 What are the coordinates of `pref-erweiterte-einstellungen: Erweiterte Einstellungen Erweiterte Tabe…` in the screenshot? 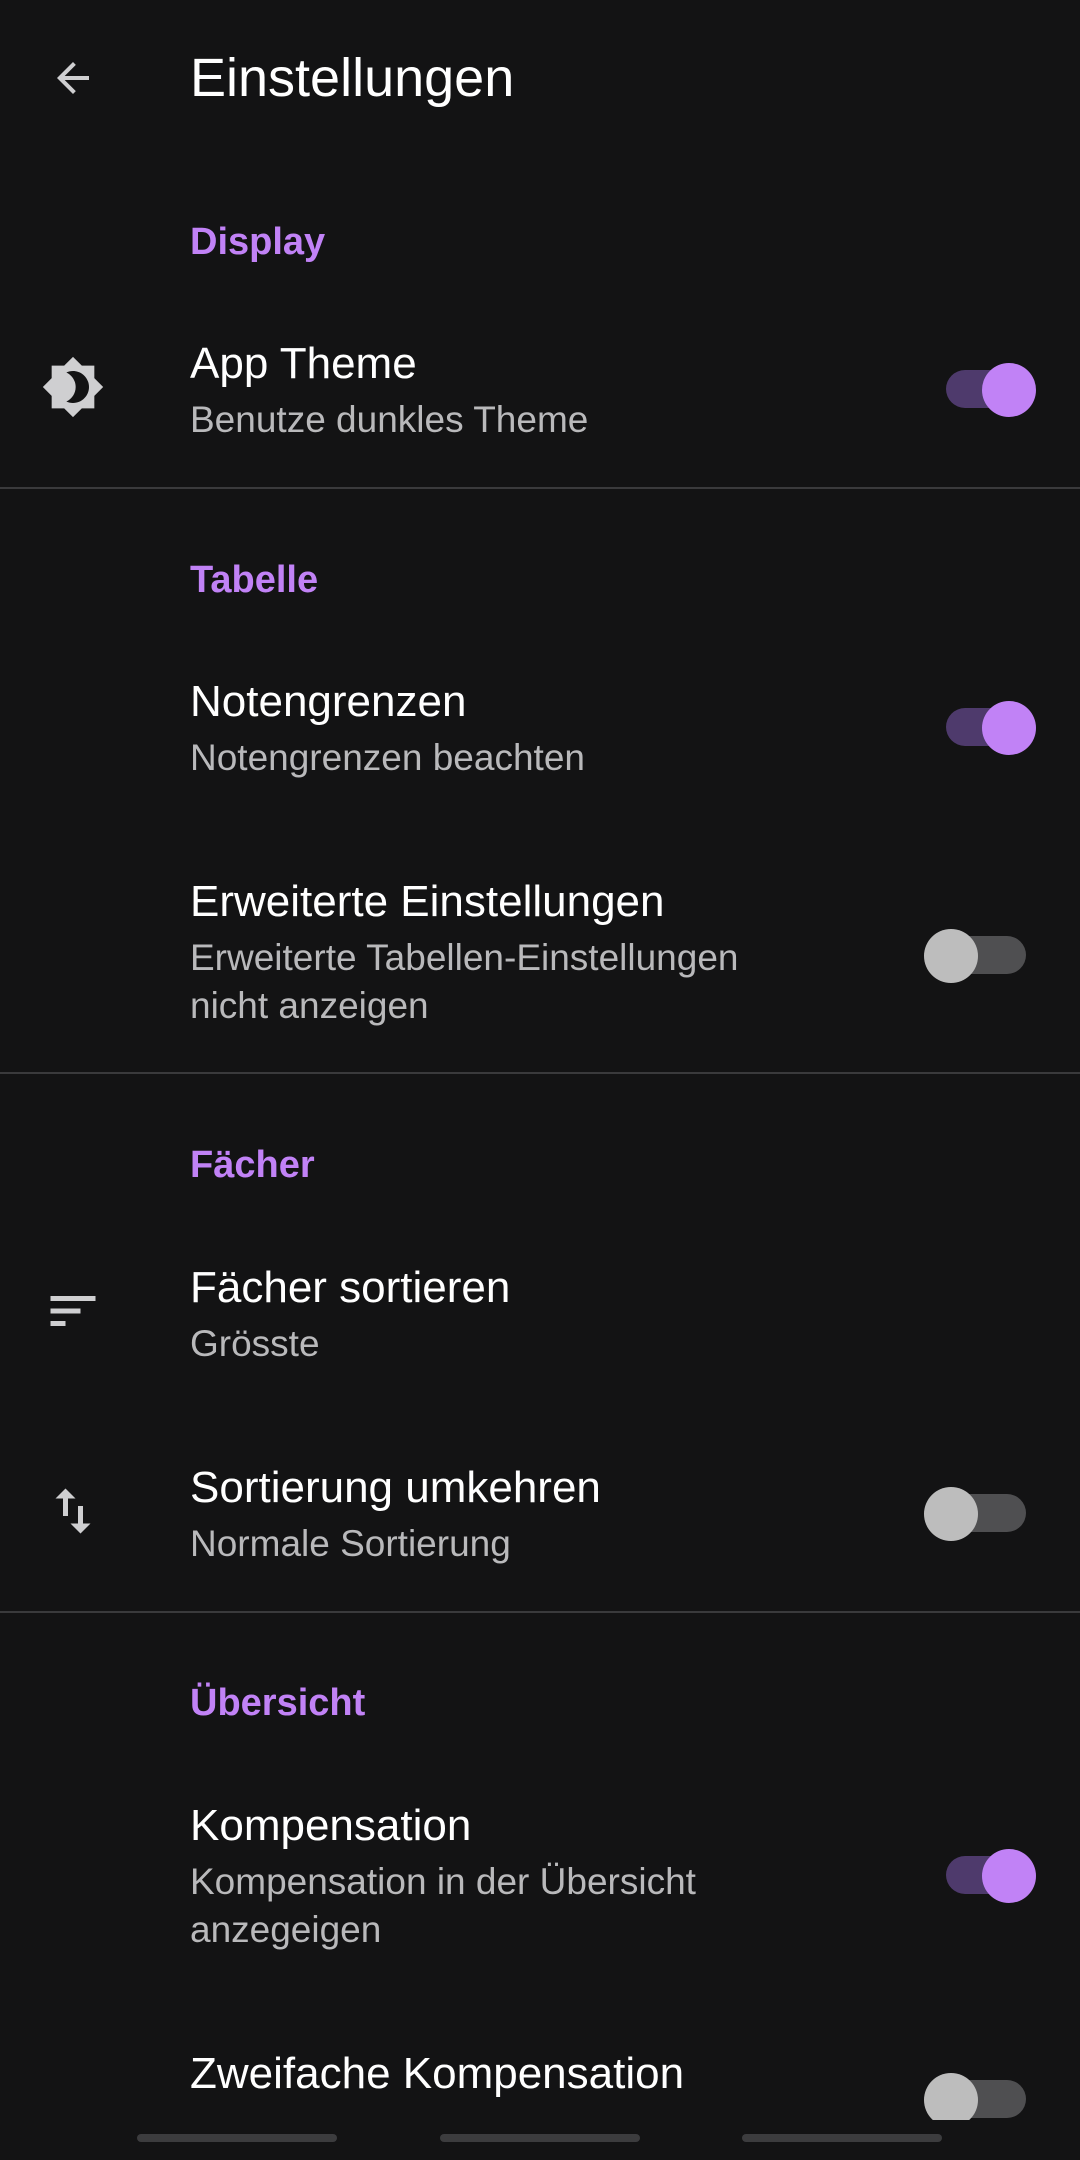 It's located at (540, 966).